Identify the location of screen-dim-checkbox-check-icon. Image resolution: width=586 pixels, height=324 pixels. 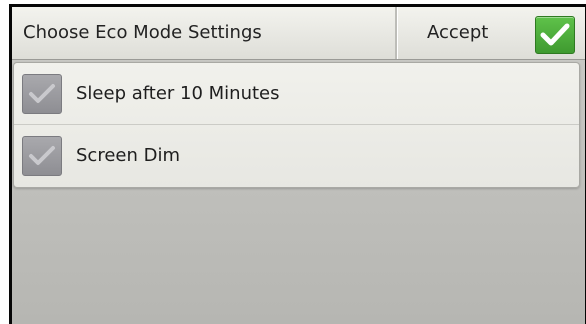
(42, 156).